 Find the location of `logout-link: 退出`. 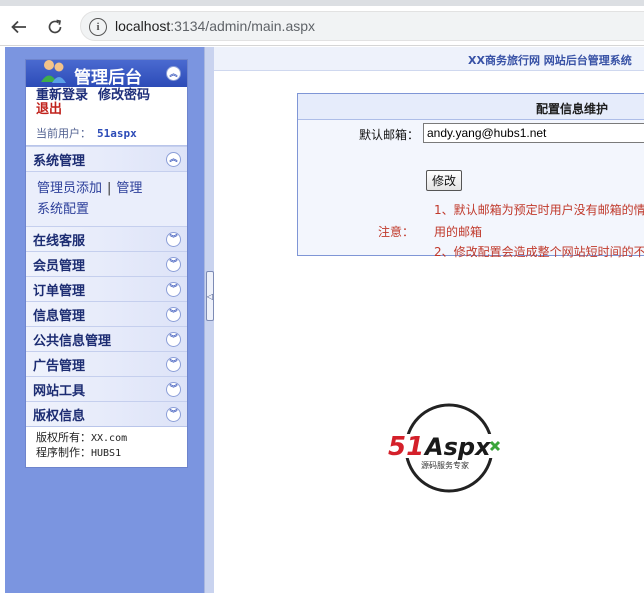

logout-link: 退出 is located at coordinates (49, 109).